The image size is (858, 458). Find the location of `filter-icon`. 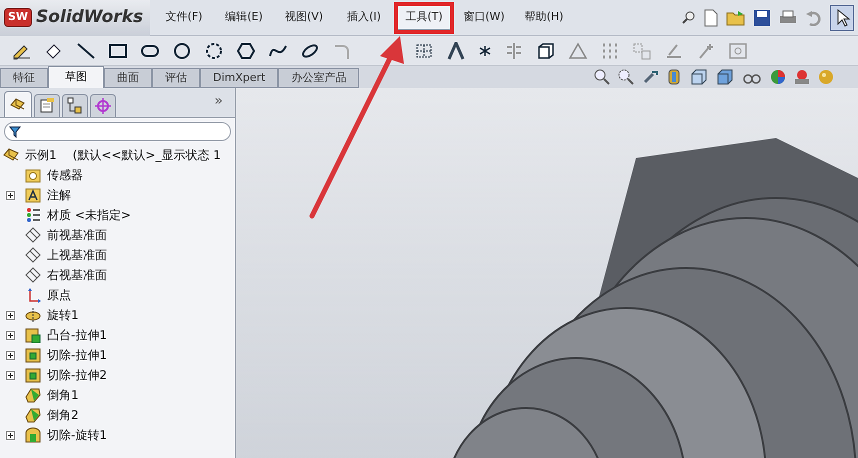

filter-icon is located at coordinates (15, 132).